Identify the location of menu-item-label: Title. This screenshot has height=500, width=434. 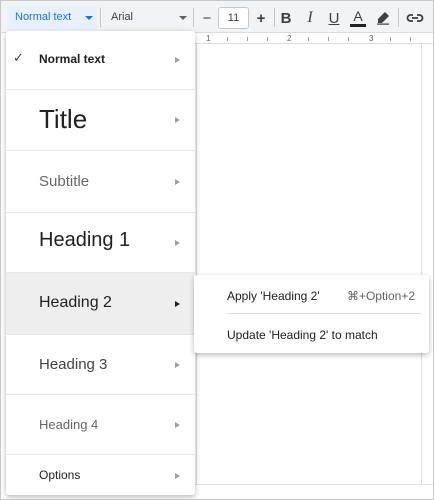
(63, 119).